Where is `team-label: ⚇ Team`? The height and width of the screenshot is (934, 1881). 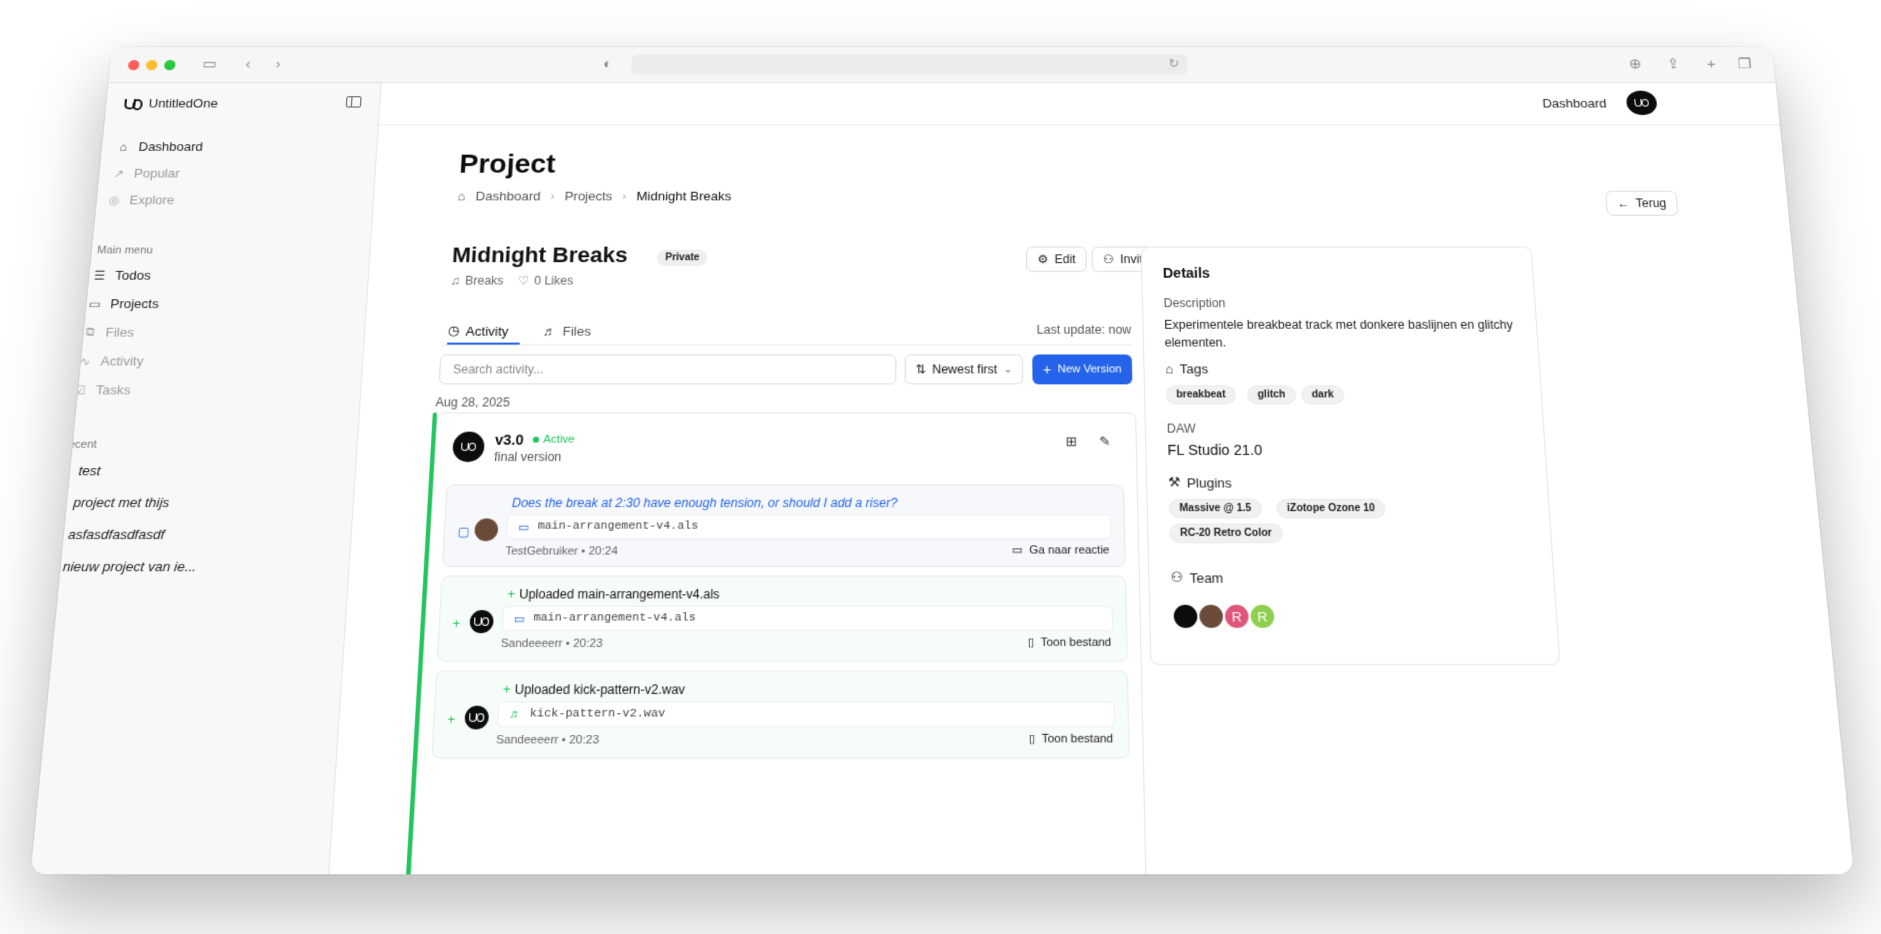
team-label: ⚇ Team is located at coordinates (1196, 577).